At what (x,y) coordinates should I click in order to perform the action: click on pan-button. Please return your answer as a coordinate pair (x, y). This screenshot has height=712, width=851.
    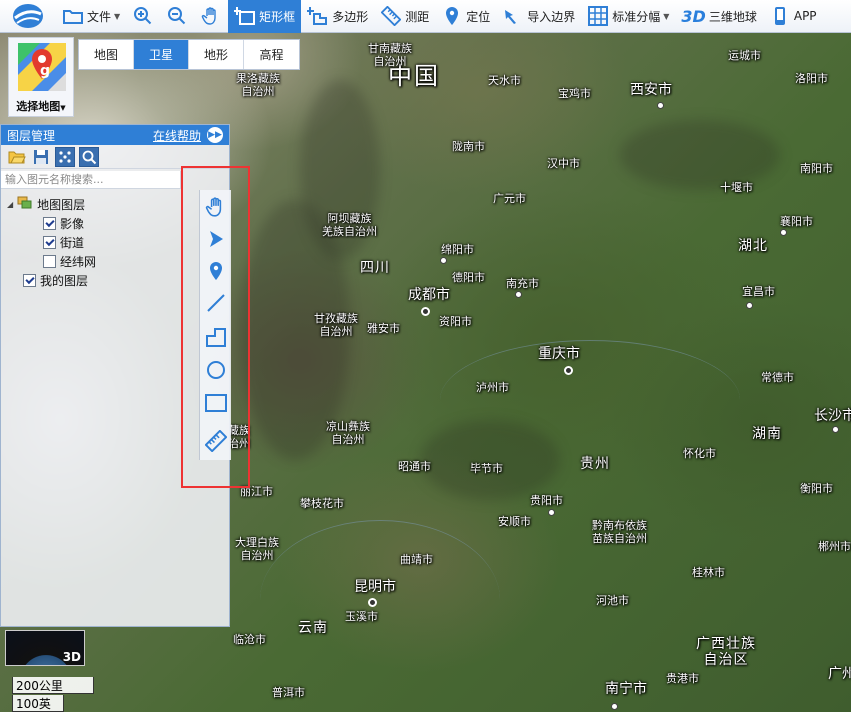
    Looking at the image, I should click on (211, 16).